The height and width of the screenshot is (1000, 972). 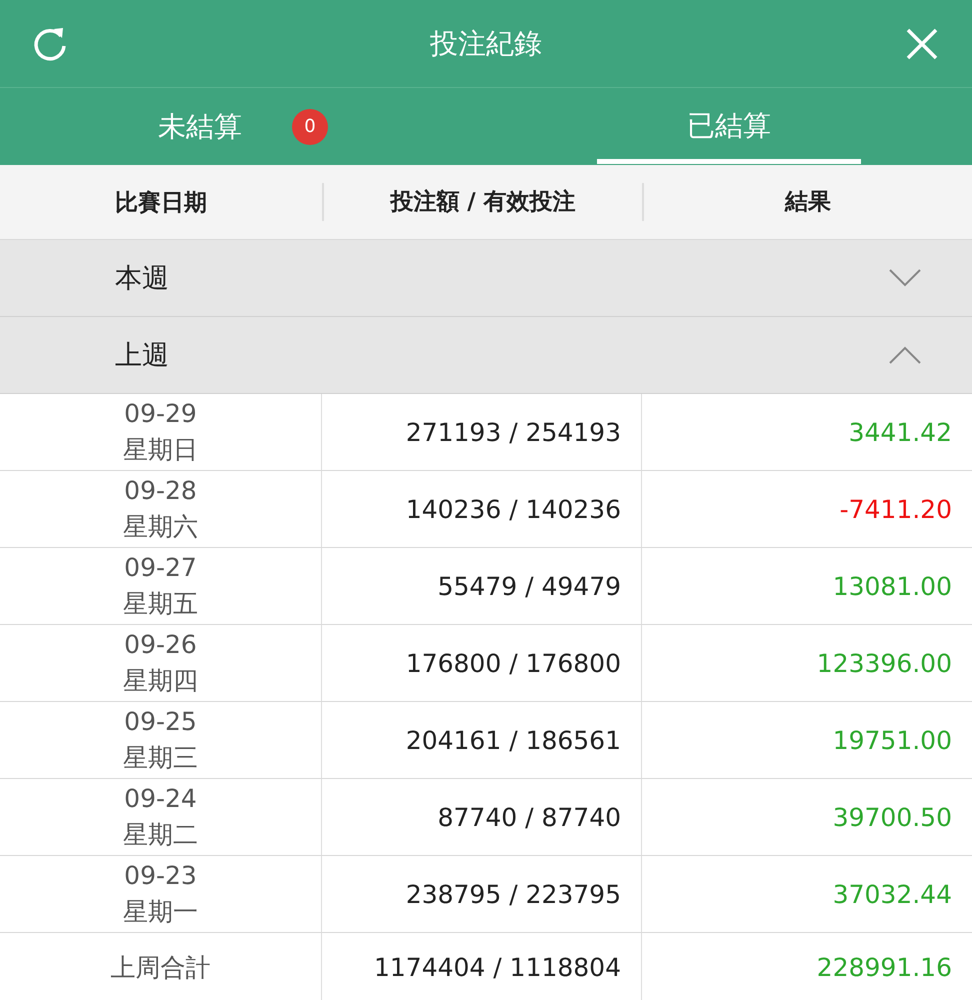 What do you see at coordinates (892, 818) in the screenshot?
I see `result-cell-text: 39700.50` at bounding box center [892, 818].